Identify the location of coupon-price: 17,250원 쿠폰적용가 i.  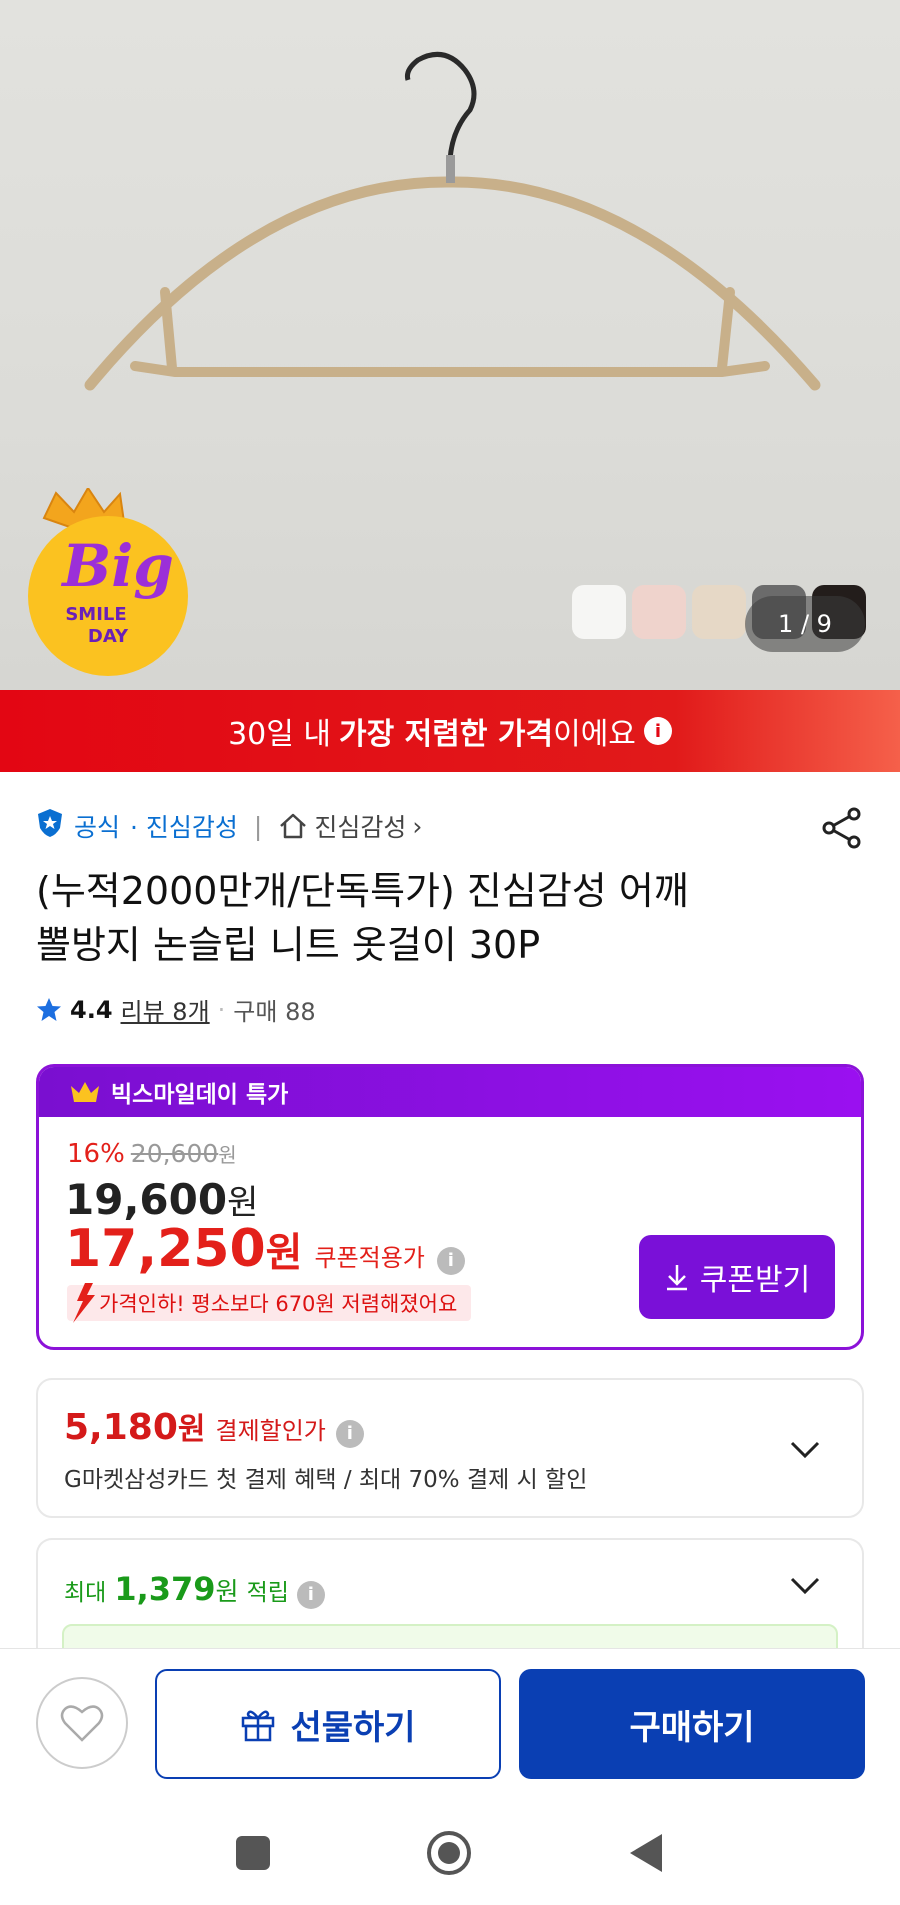
(265, 1249).